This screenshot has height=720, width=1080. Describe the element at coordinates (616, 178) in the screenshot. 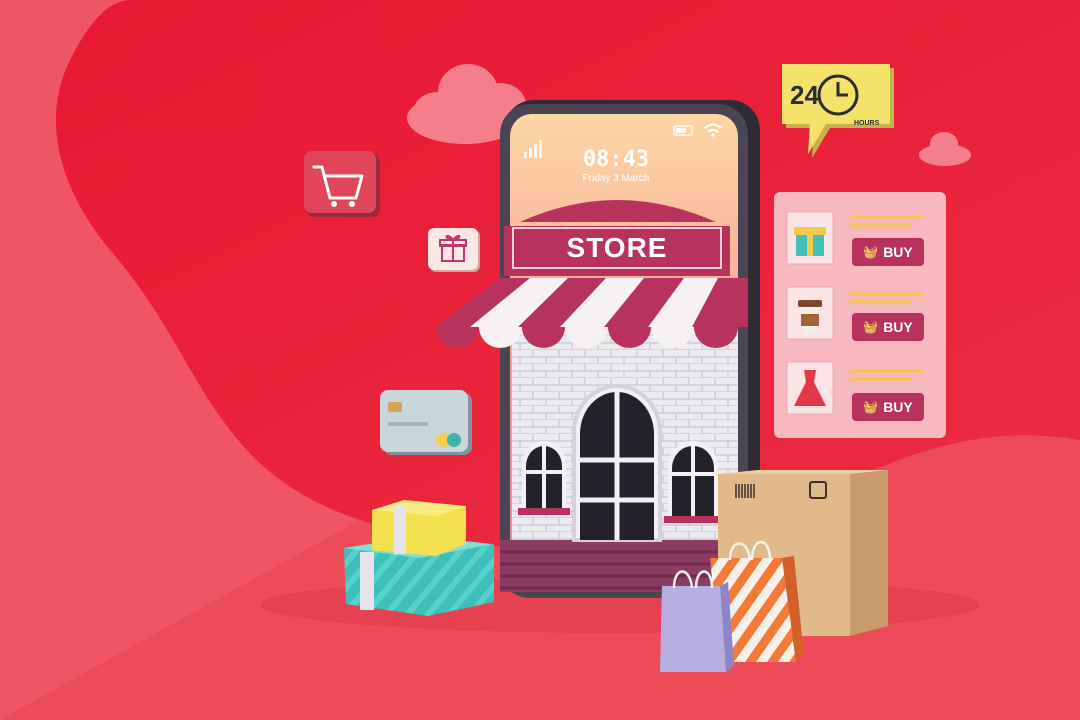

I see `phone-date: Friday 3 March` at that location.